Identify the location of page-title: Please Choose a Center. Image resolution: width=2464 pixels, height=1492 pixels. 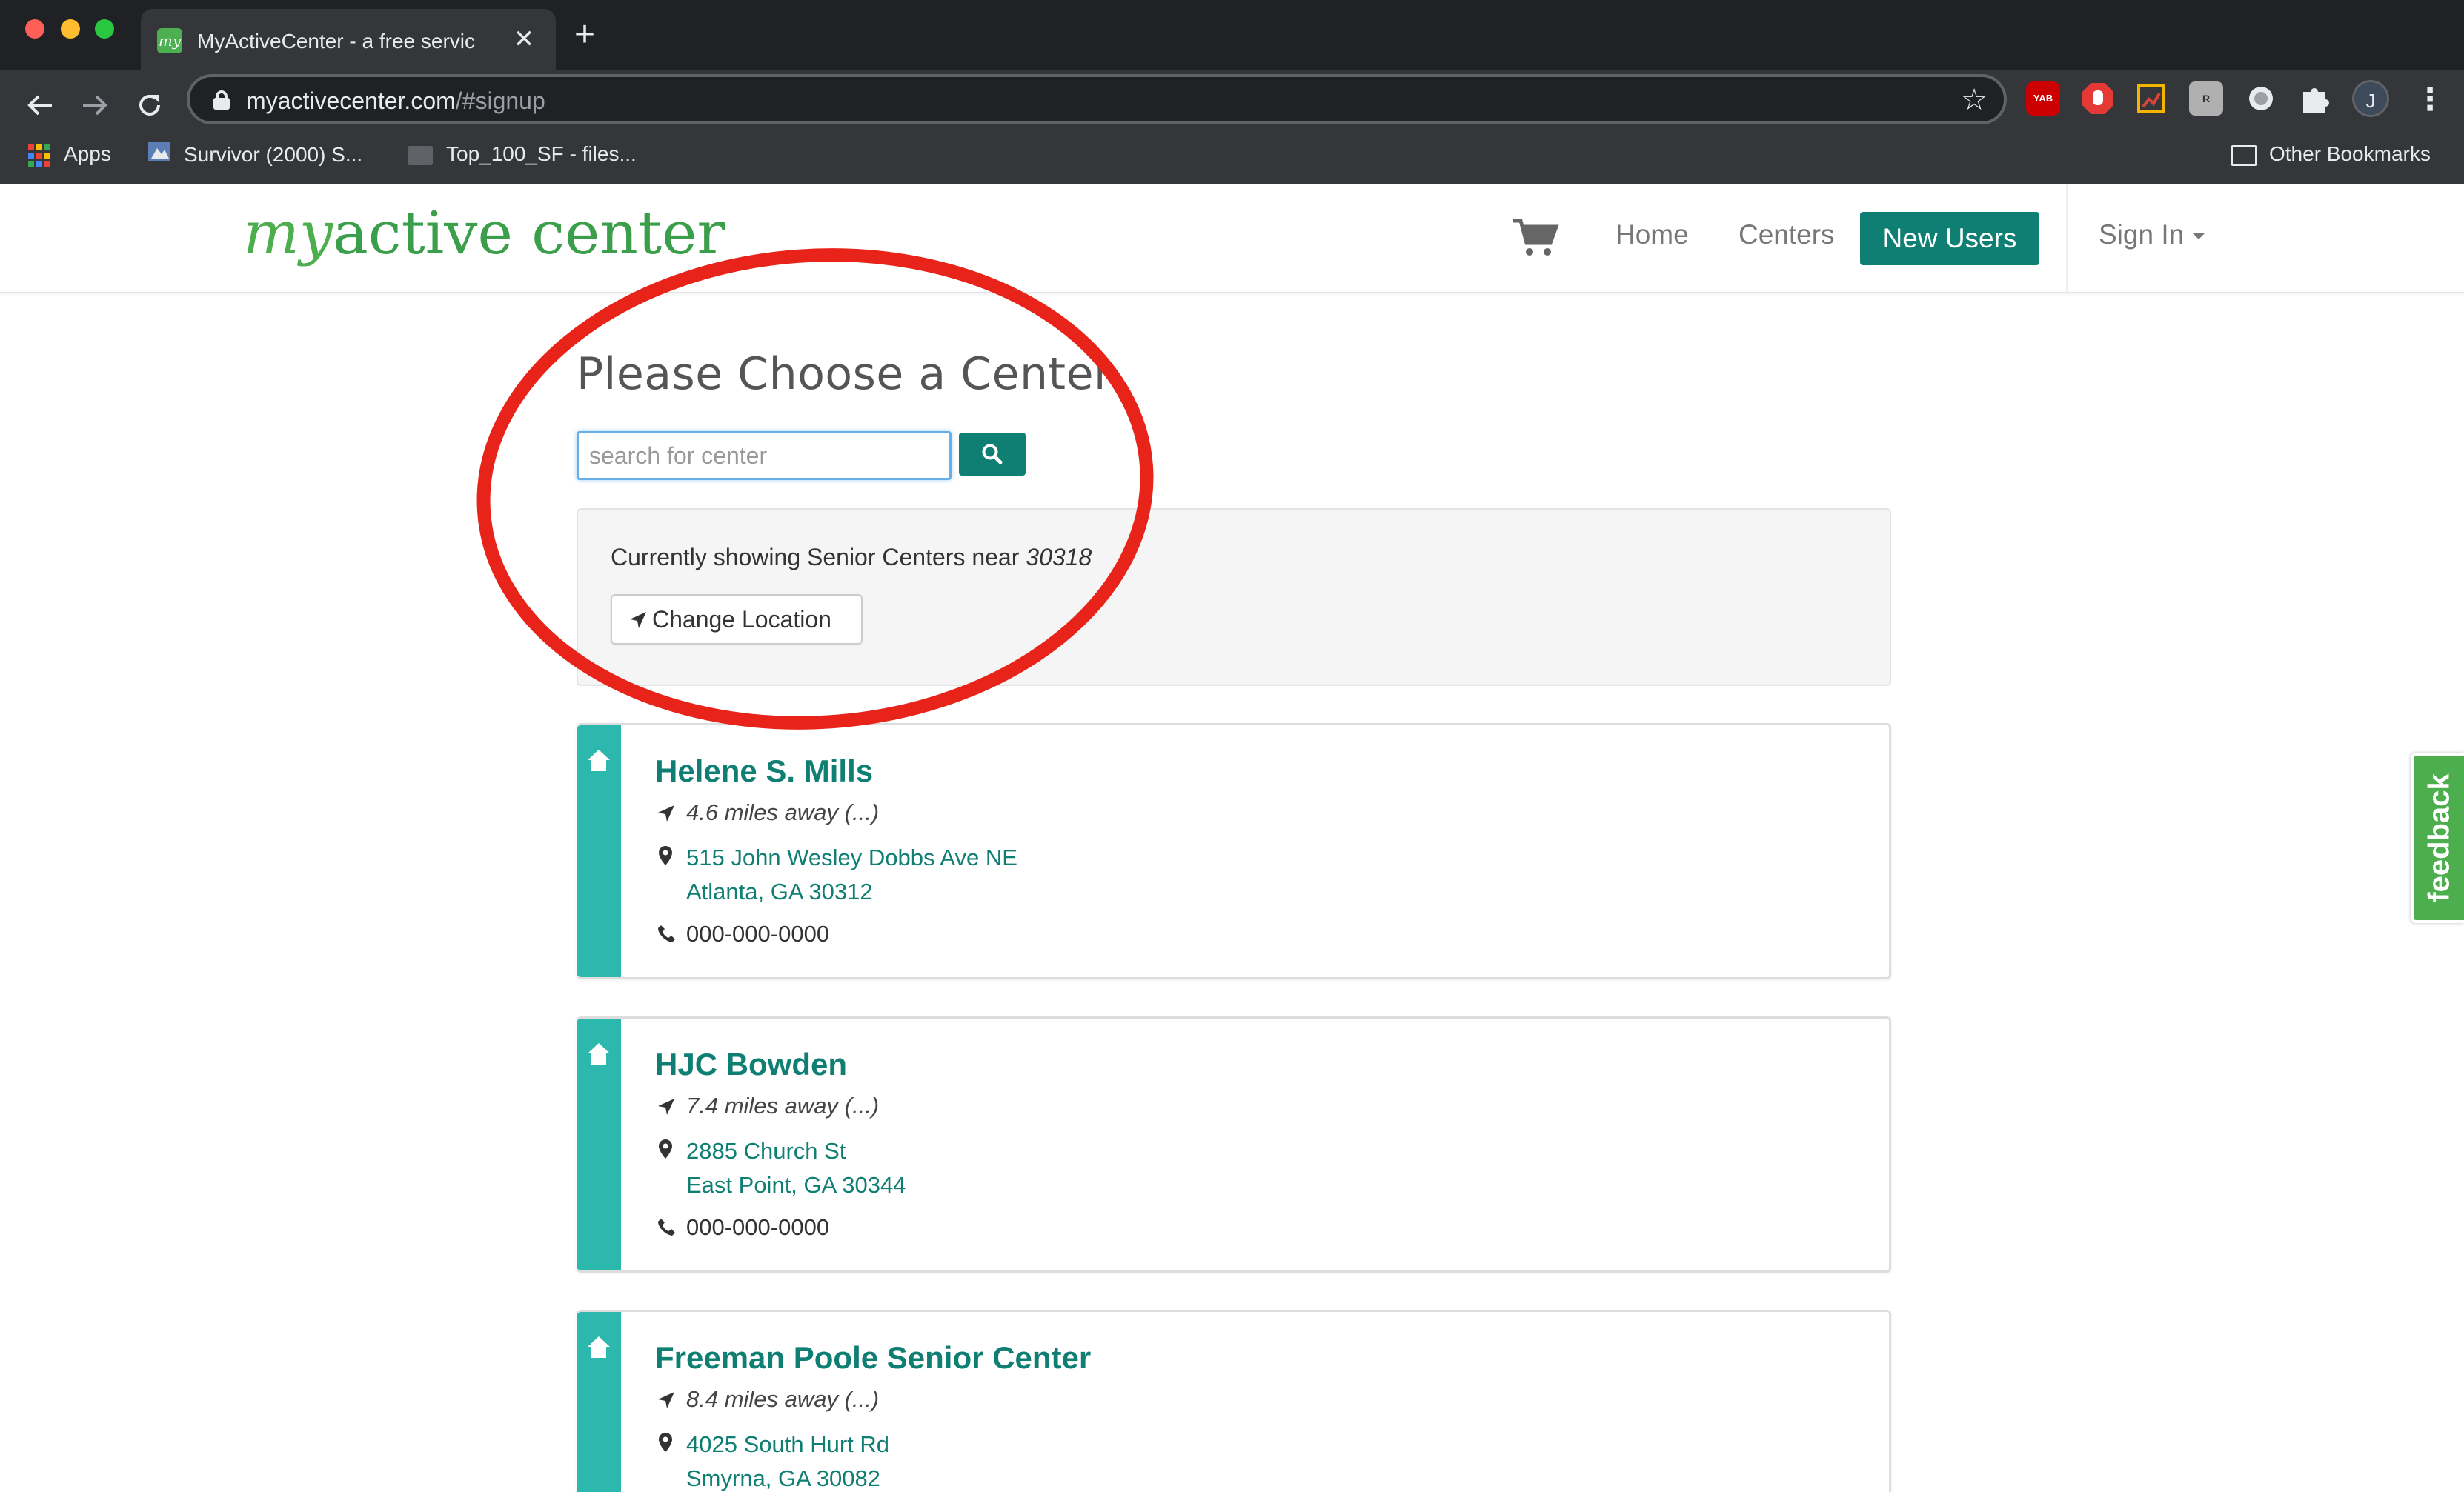
(845, 374).